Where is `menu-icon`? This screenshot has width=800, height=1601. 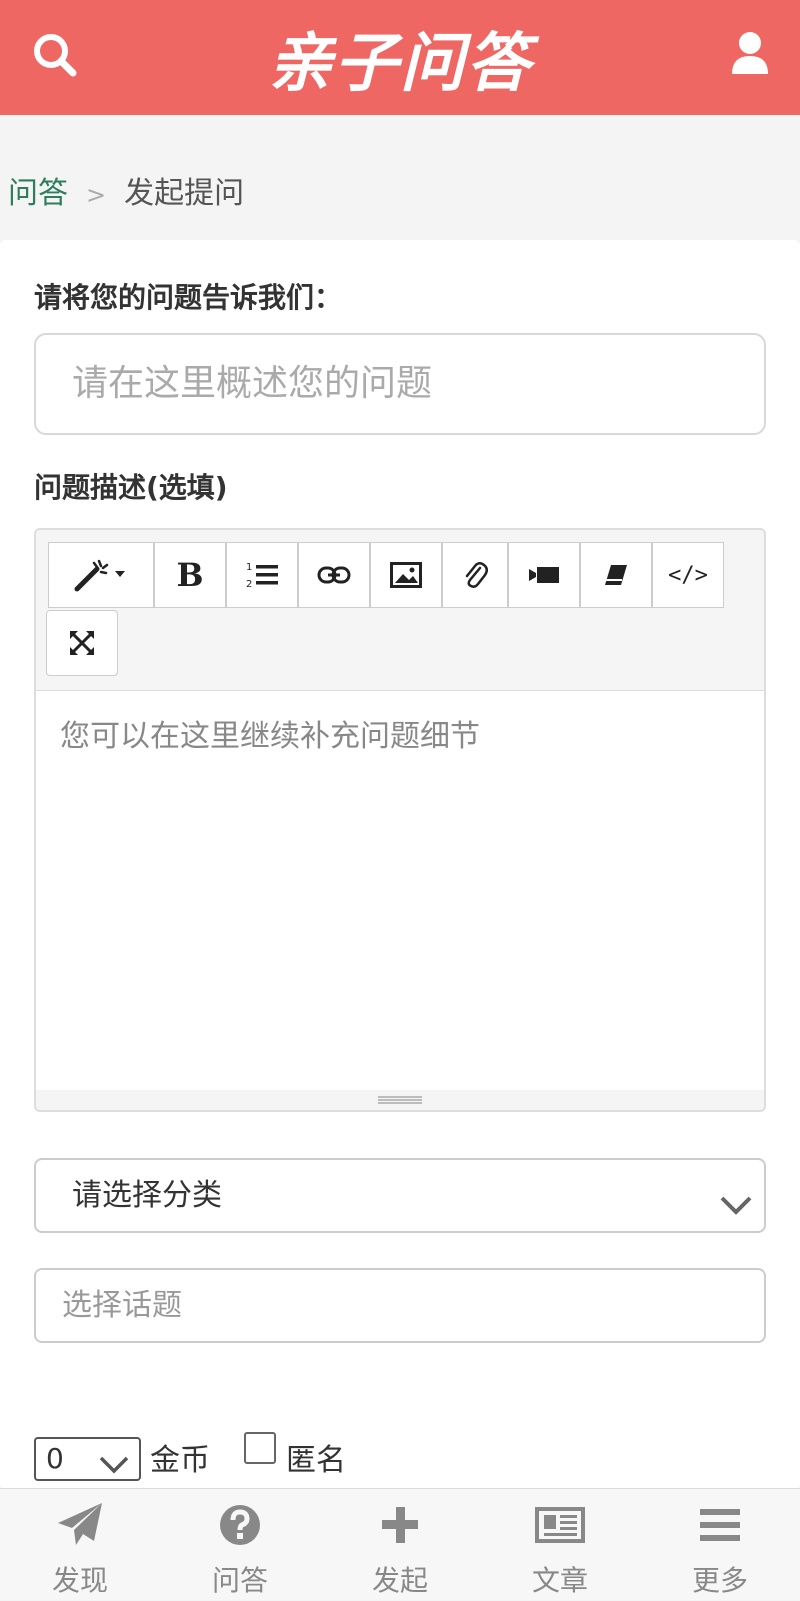 menu-icon is located at coordinates (720, 1525).